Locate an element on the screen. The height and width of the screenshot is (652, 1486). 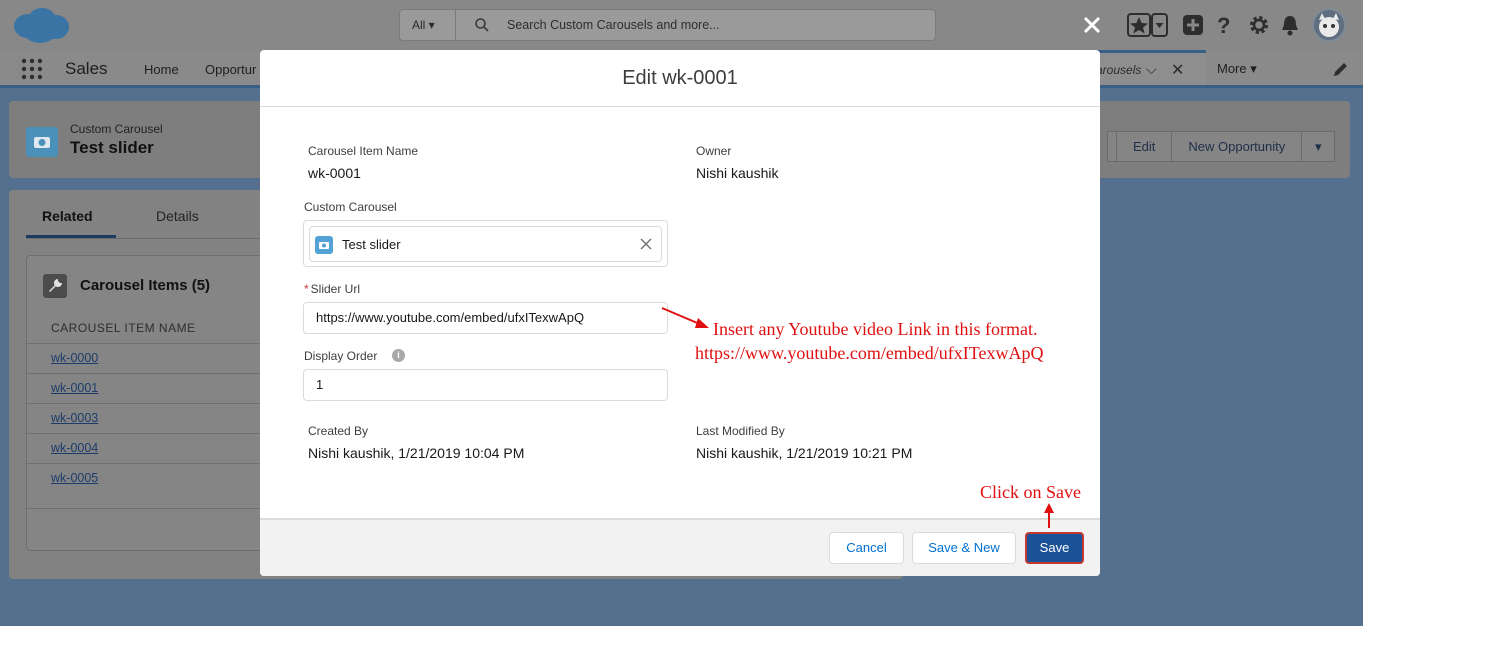
record-type: Custom Carousel is located at coordinates (116, 129).